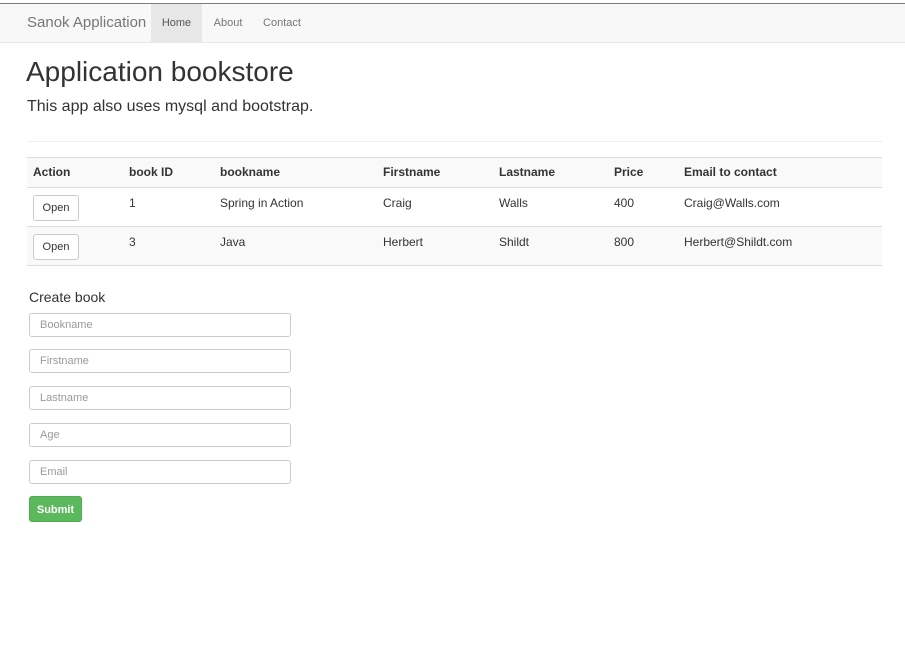 The height and width of the screenshot is (645, 905). What do you see at coordinates (160, 361) in the screenshot?
I see `firstname-input` at bounding box center [160, 361].